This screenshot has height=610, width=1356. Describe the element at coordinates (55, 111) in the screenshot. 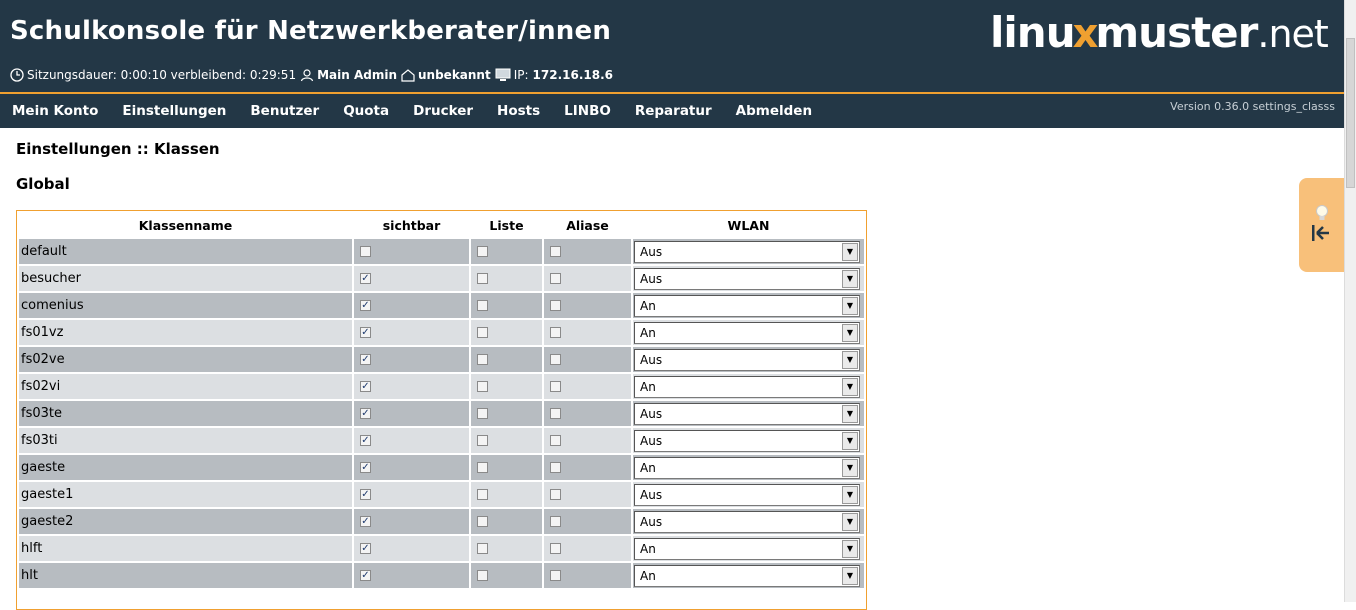

I see `nav-mein-konto: Mein Konto` at that location.